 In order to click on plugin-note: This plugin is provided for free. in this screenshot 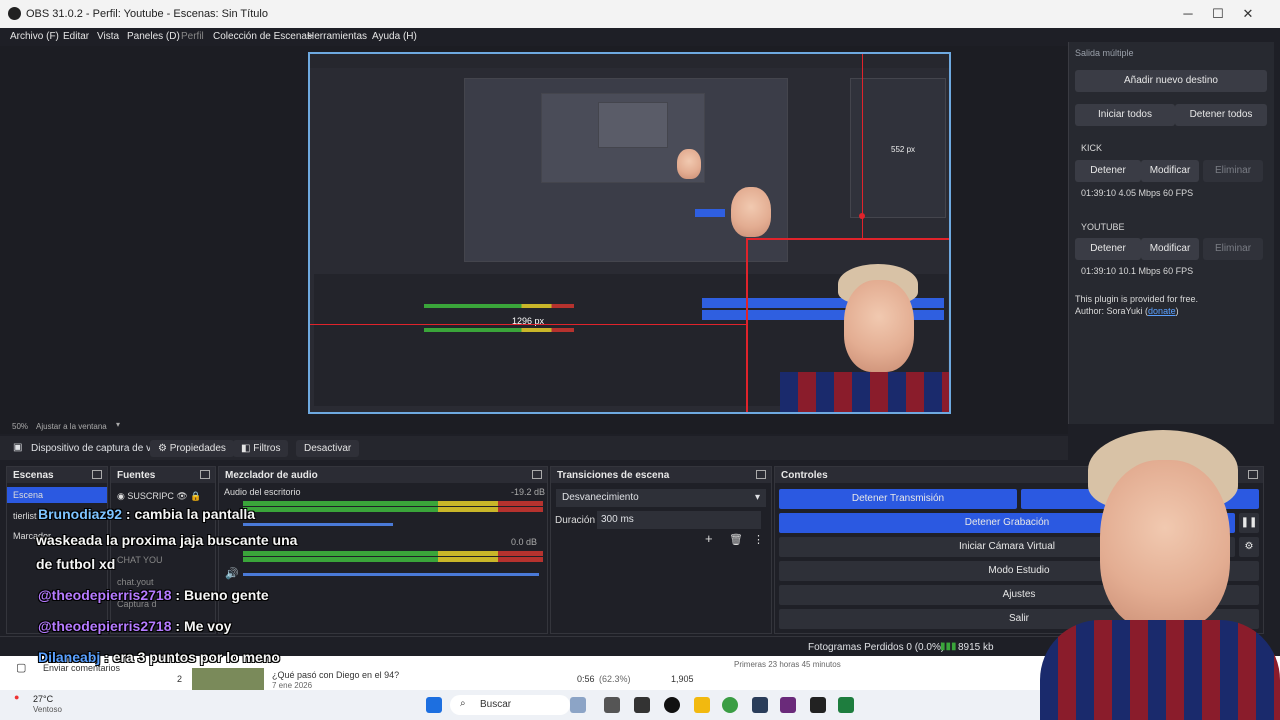, I will do `click(1137, 299)`.